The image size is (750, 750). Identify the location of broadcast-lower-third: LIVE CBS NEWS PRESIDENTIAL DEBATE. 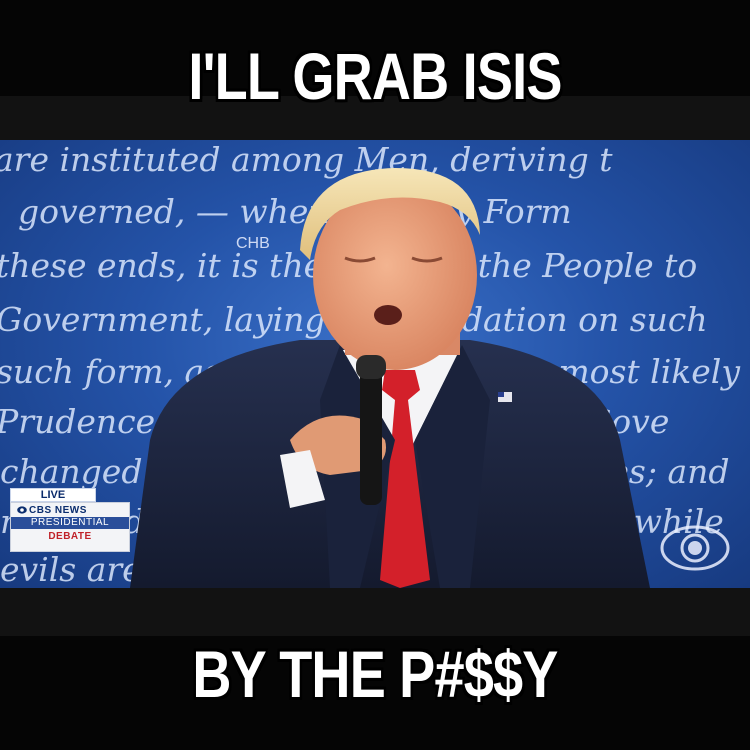
(70, 520).